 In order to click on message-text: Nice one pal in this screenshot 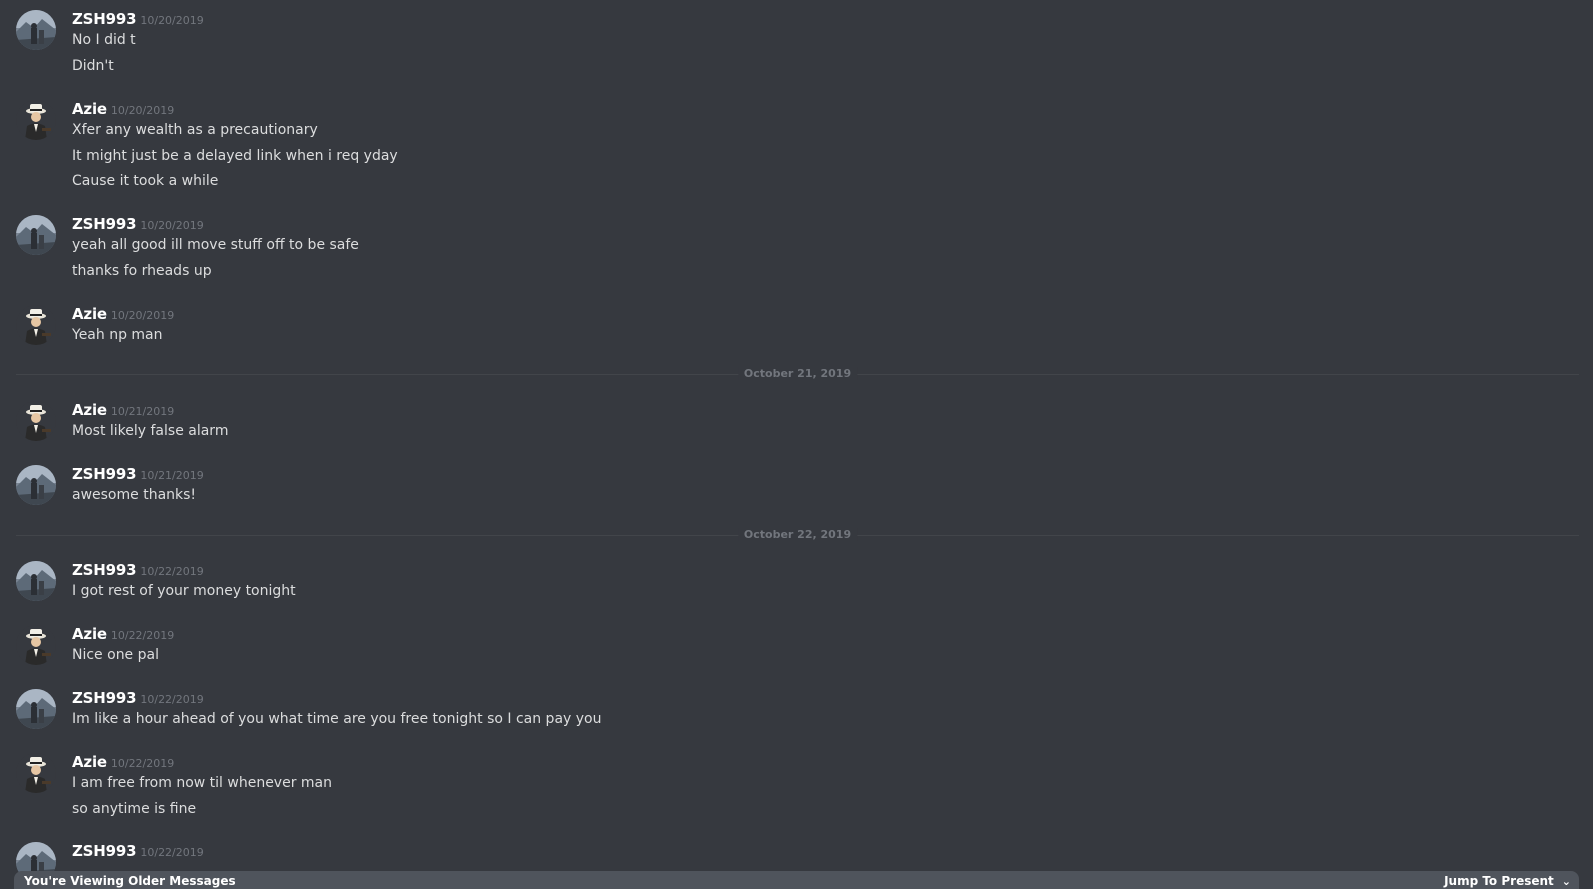, I will do `click(115, 655)`.